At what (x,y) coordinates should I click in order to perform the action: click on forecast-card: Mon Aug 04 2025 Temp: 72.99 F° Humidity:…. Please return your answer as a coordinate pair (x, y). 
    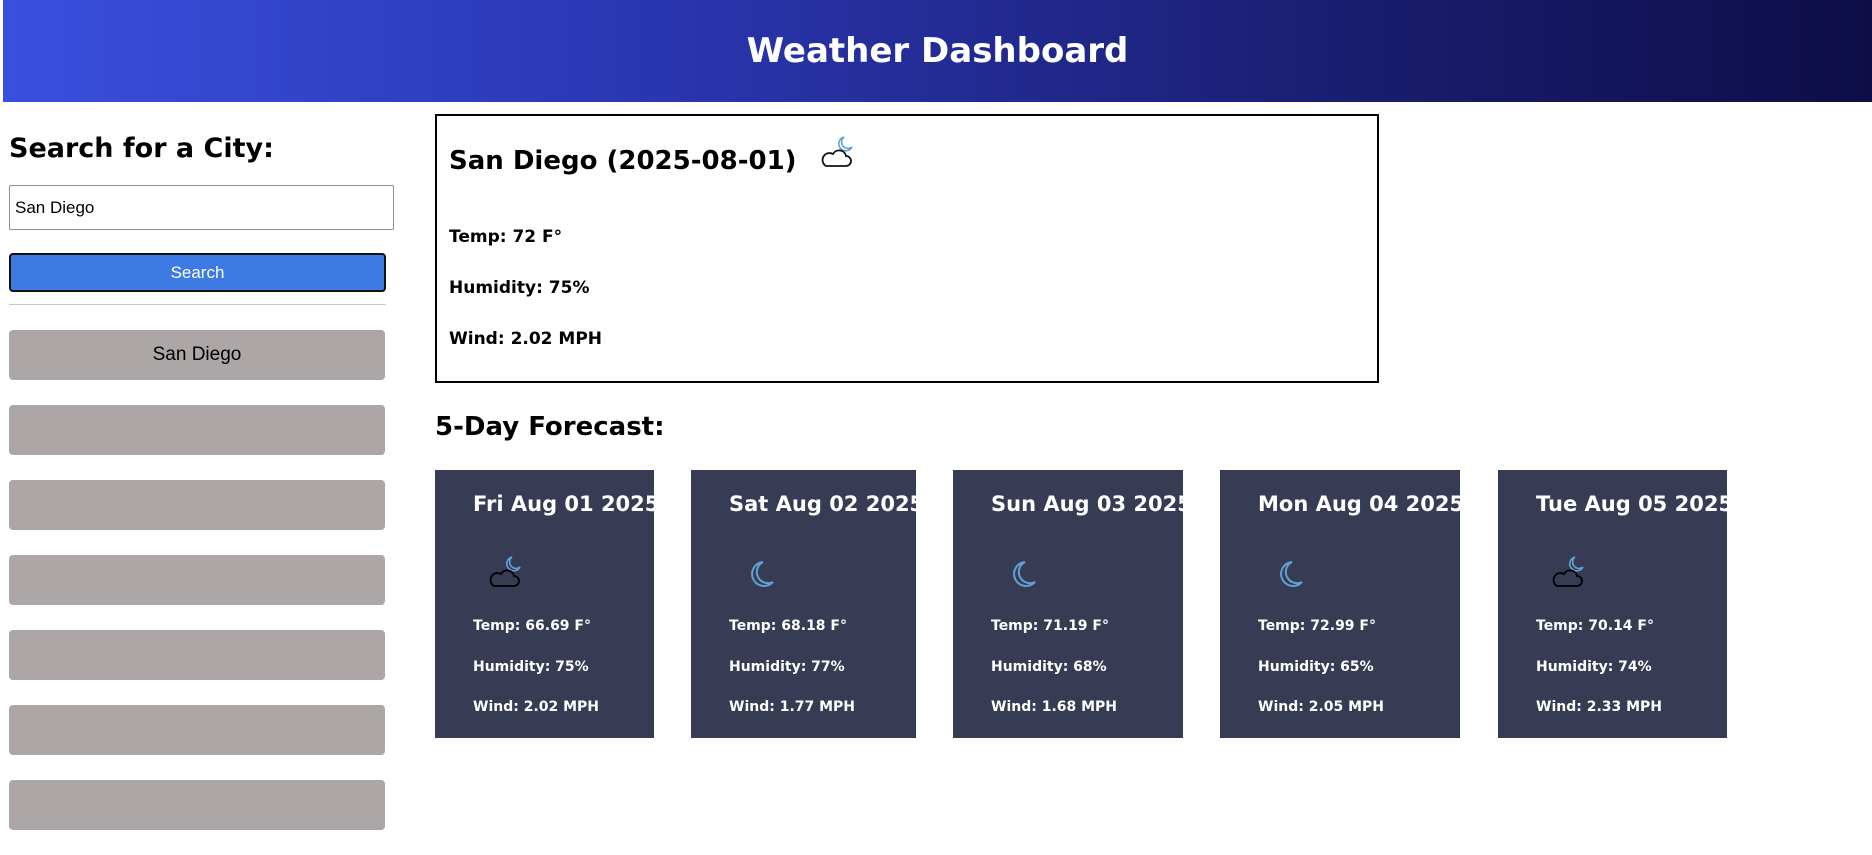
    Looking at the image, I should click on (1342, 604).